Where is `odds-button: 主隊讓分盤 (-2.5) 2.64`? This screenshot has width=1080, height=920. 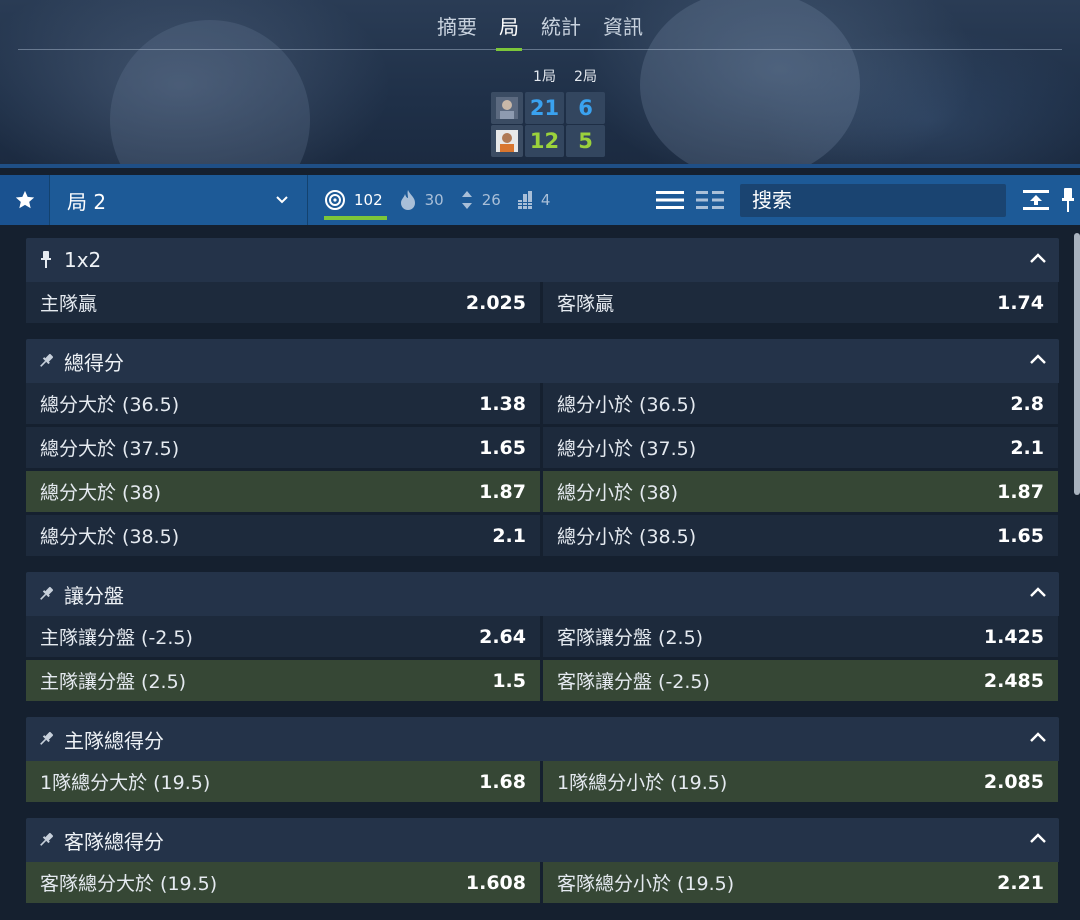 odds-button: 主隊讓分盤 (-2.5) 2.64 is located at coordinates (283, 636).